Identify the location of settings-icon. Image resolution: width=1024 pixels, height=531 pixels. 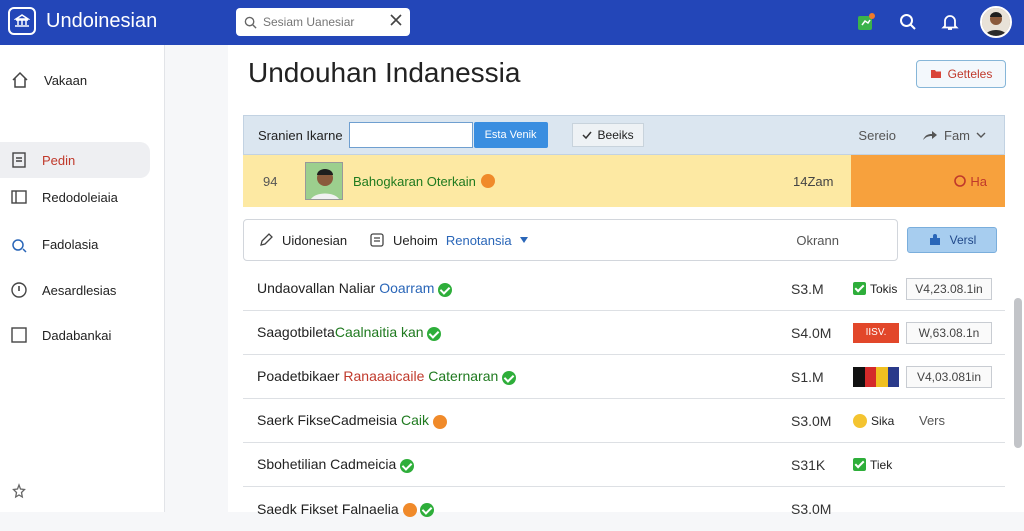
(19, 494).